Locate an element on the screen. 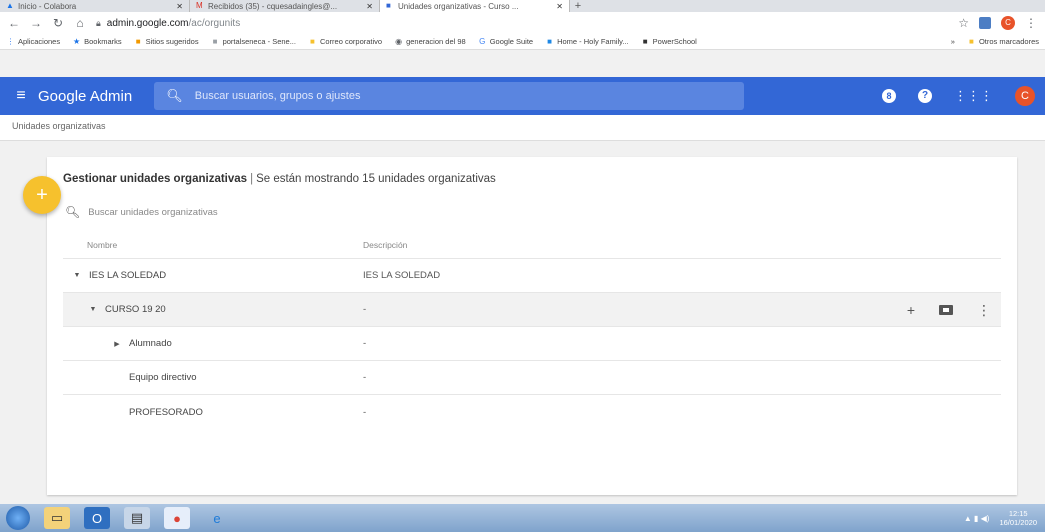  more-options-icon: ⋮ is located at coordinates (984, 310).